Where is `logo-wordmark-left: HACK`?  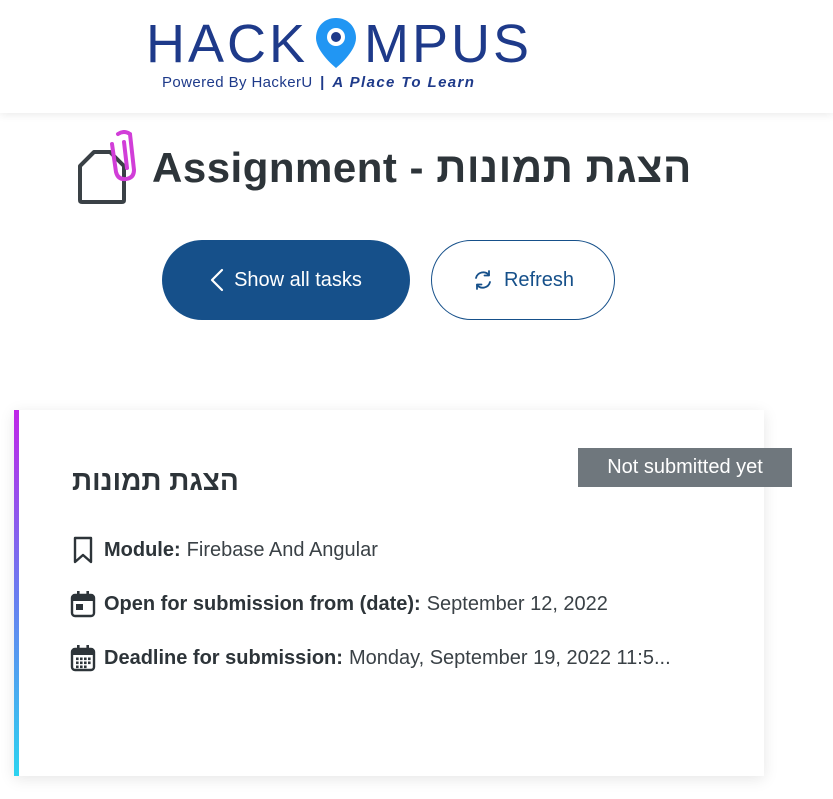
logo-wordmark-left: HACK is located at coordinates (227, 43).